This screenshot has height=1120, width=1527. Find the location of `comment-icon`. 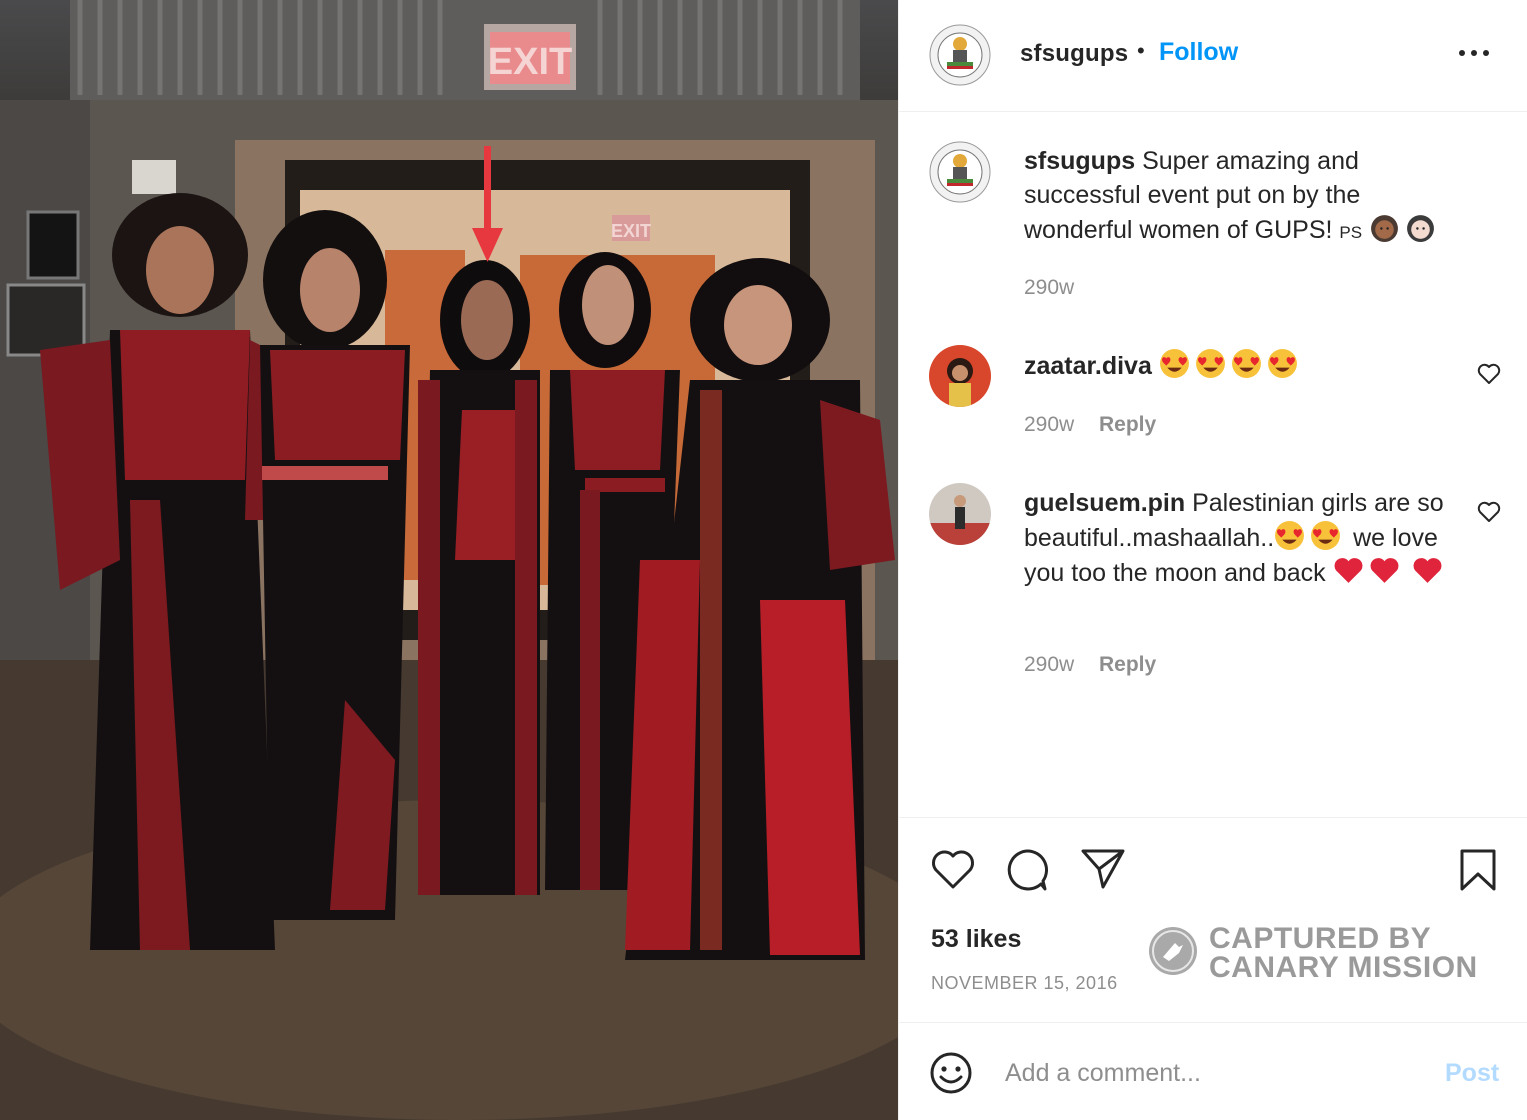

comment-icon is located at coordinates (1027, 870).